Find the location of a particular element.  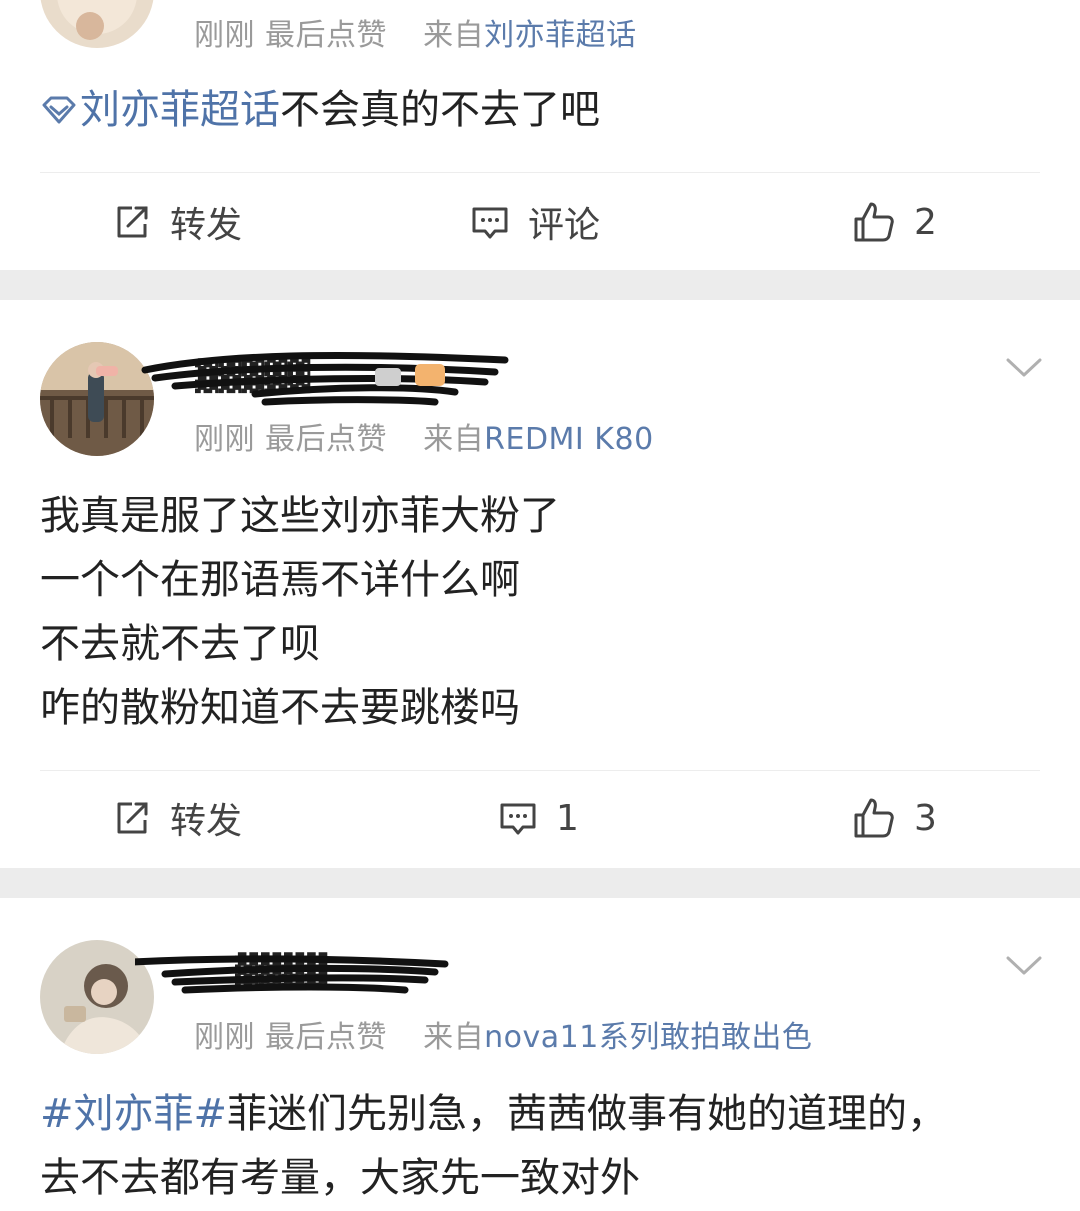

post-source-link: 刘亦菲超话 is located at coordinates (560, 35).